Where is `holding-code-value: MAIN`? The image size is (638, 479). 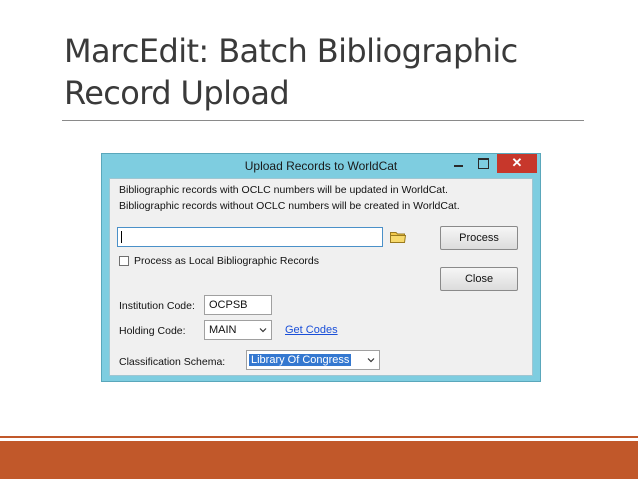
holding-code-value: MAIN is located at coordinates (223, 330).